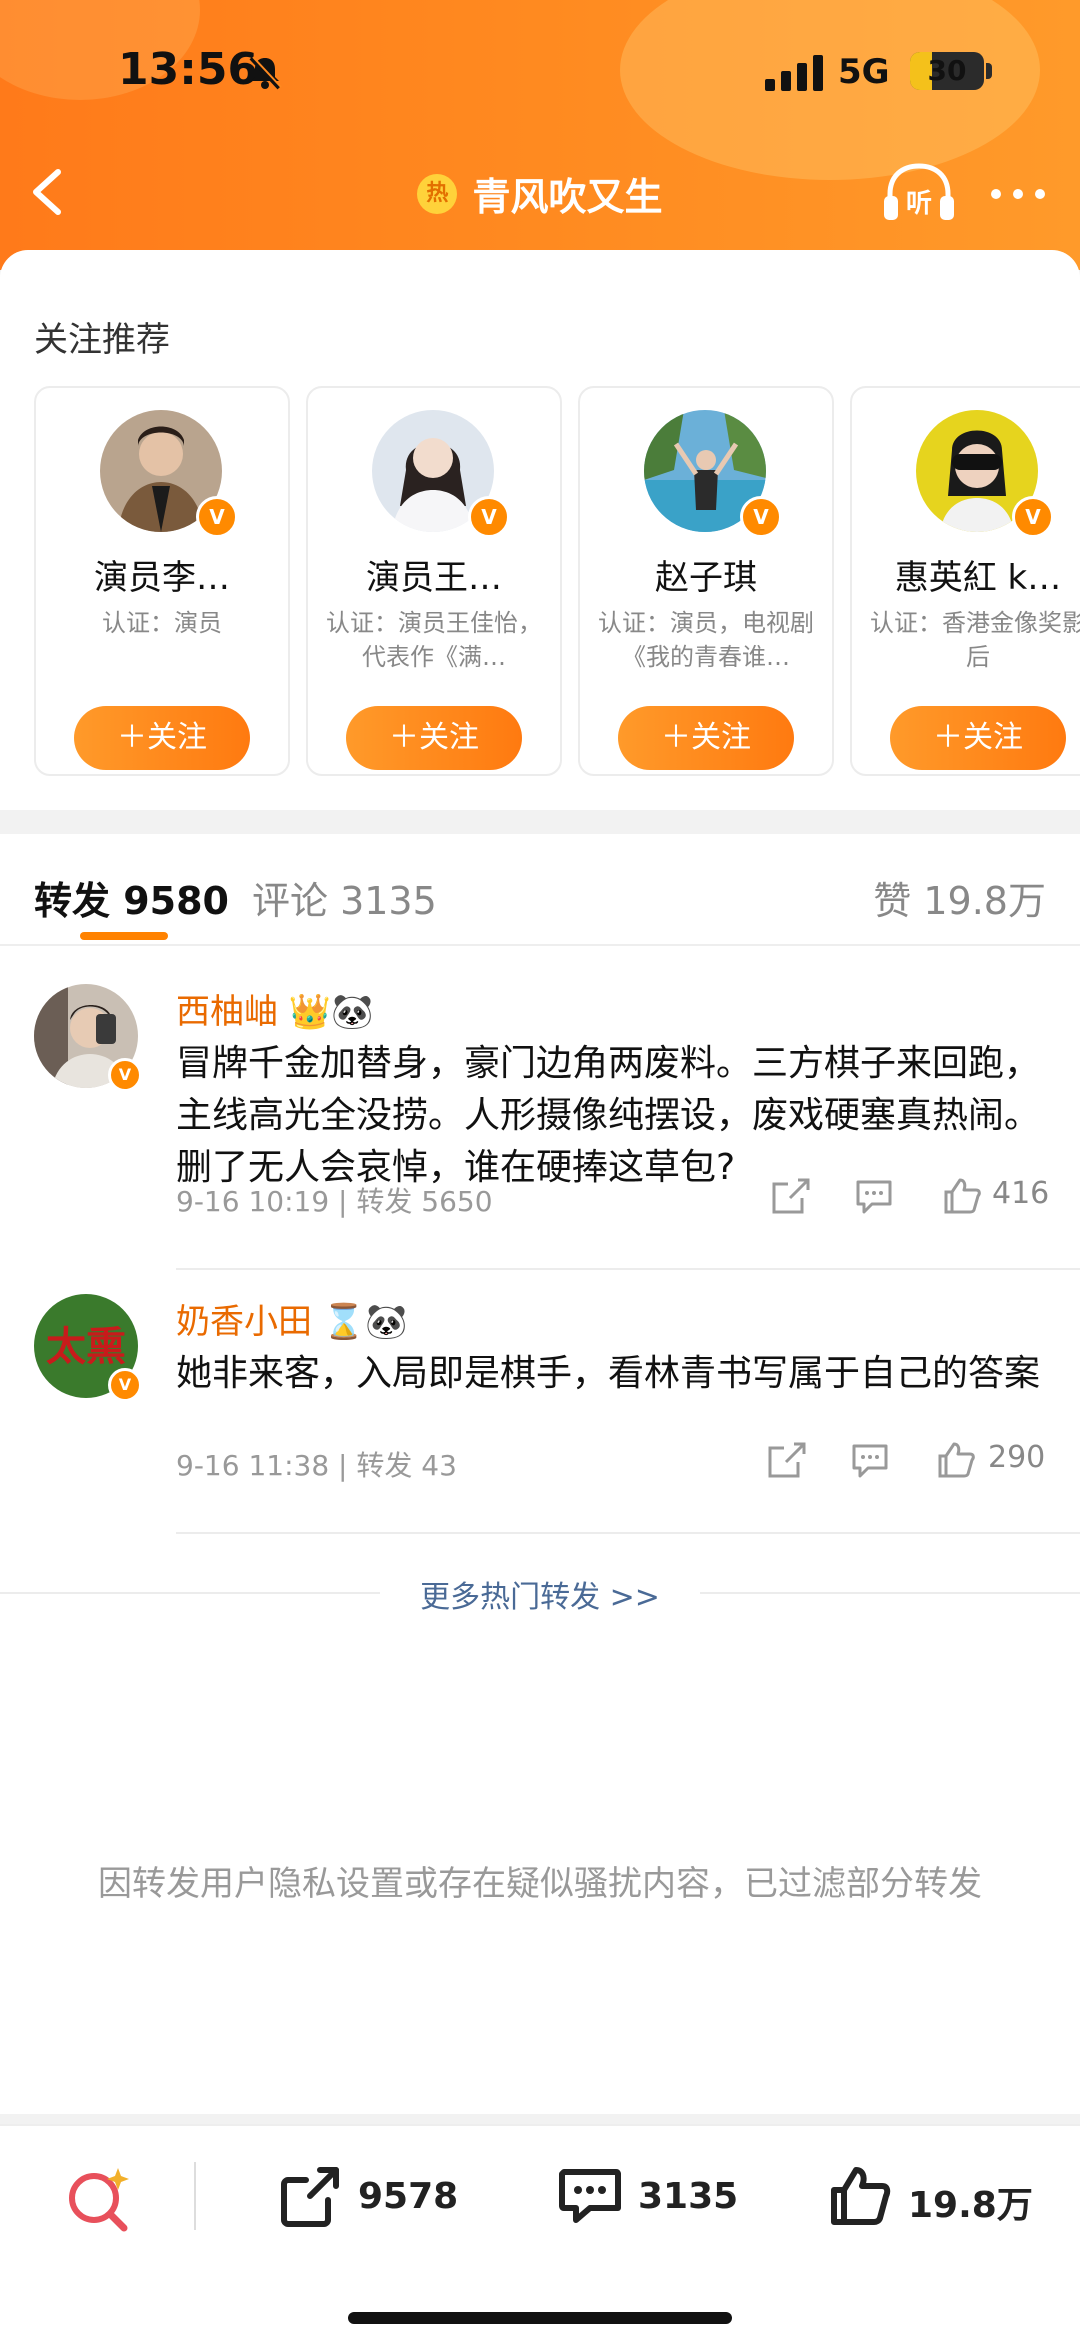 The width and height of the screenshot is (1080, 2342). I want to click on nav-bar: 热 青风吹又生 听, so click(540, 195).